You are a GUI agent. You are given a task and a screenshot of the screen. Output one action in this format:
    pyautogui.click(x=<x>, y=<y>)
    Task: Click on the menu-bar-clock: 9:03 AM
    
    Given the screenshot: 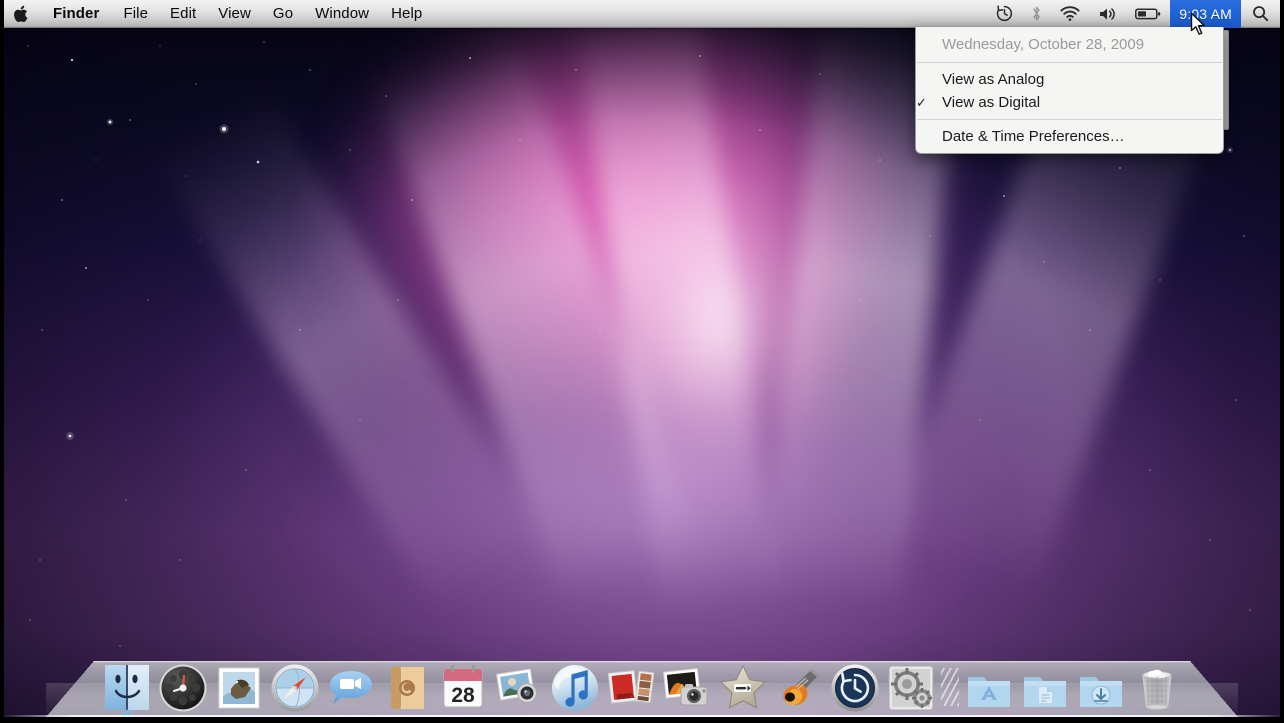 What is the action you would take?
    pyautogui.click(x=1205, y=14)
    